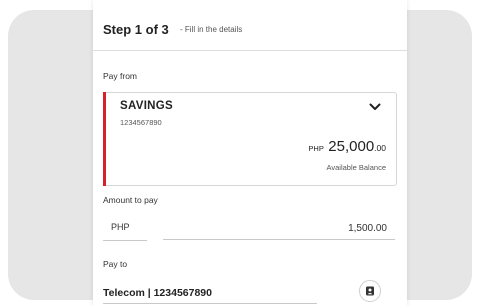  I want to click on contact-book-icon, so click(370, 291).